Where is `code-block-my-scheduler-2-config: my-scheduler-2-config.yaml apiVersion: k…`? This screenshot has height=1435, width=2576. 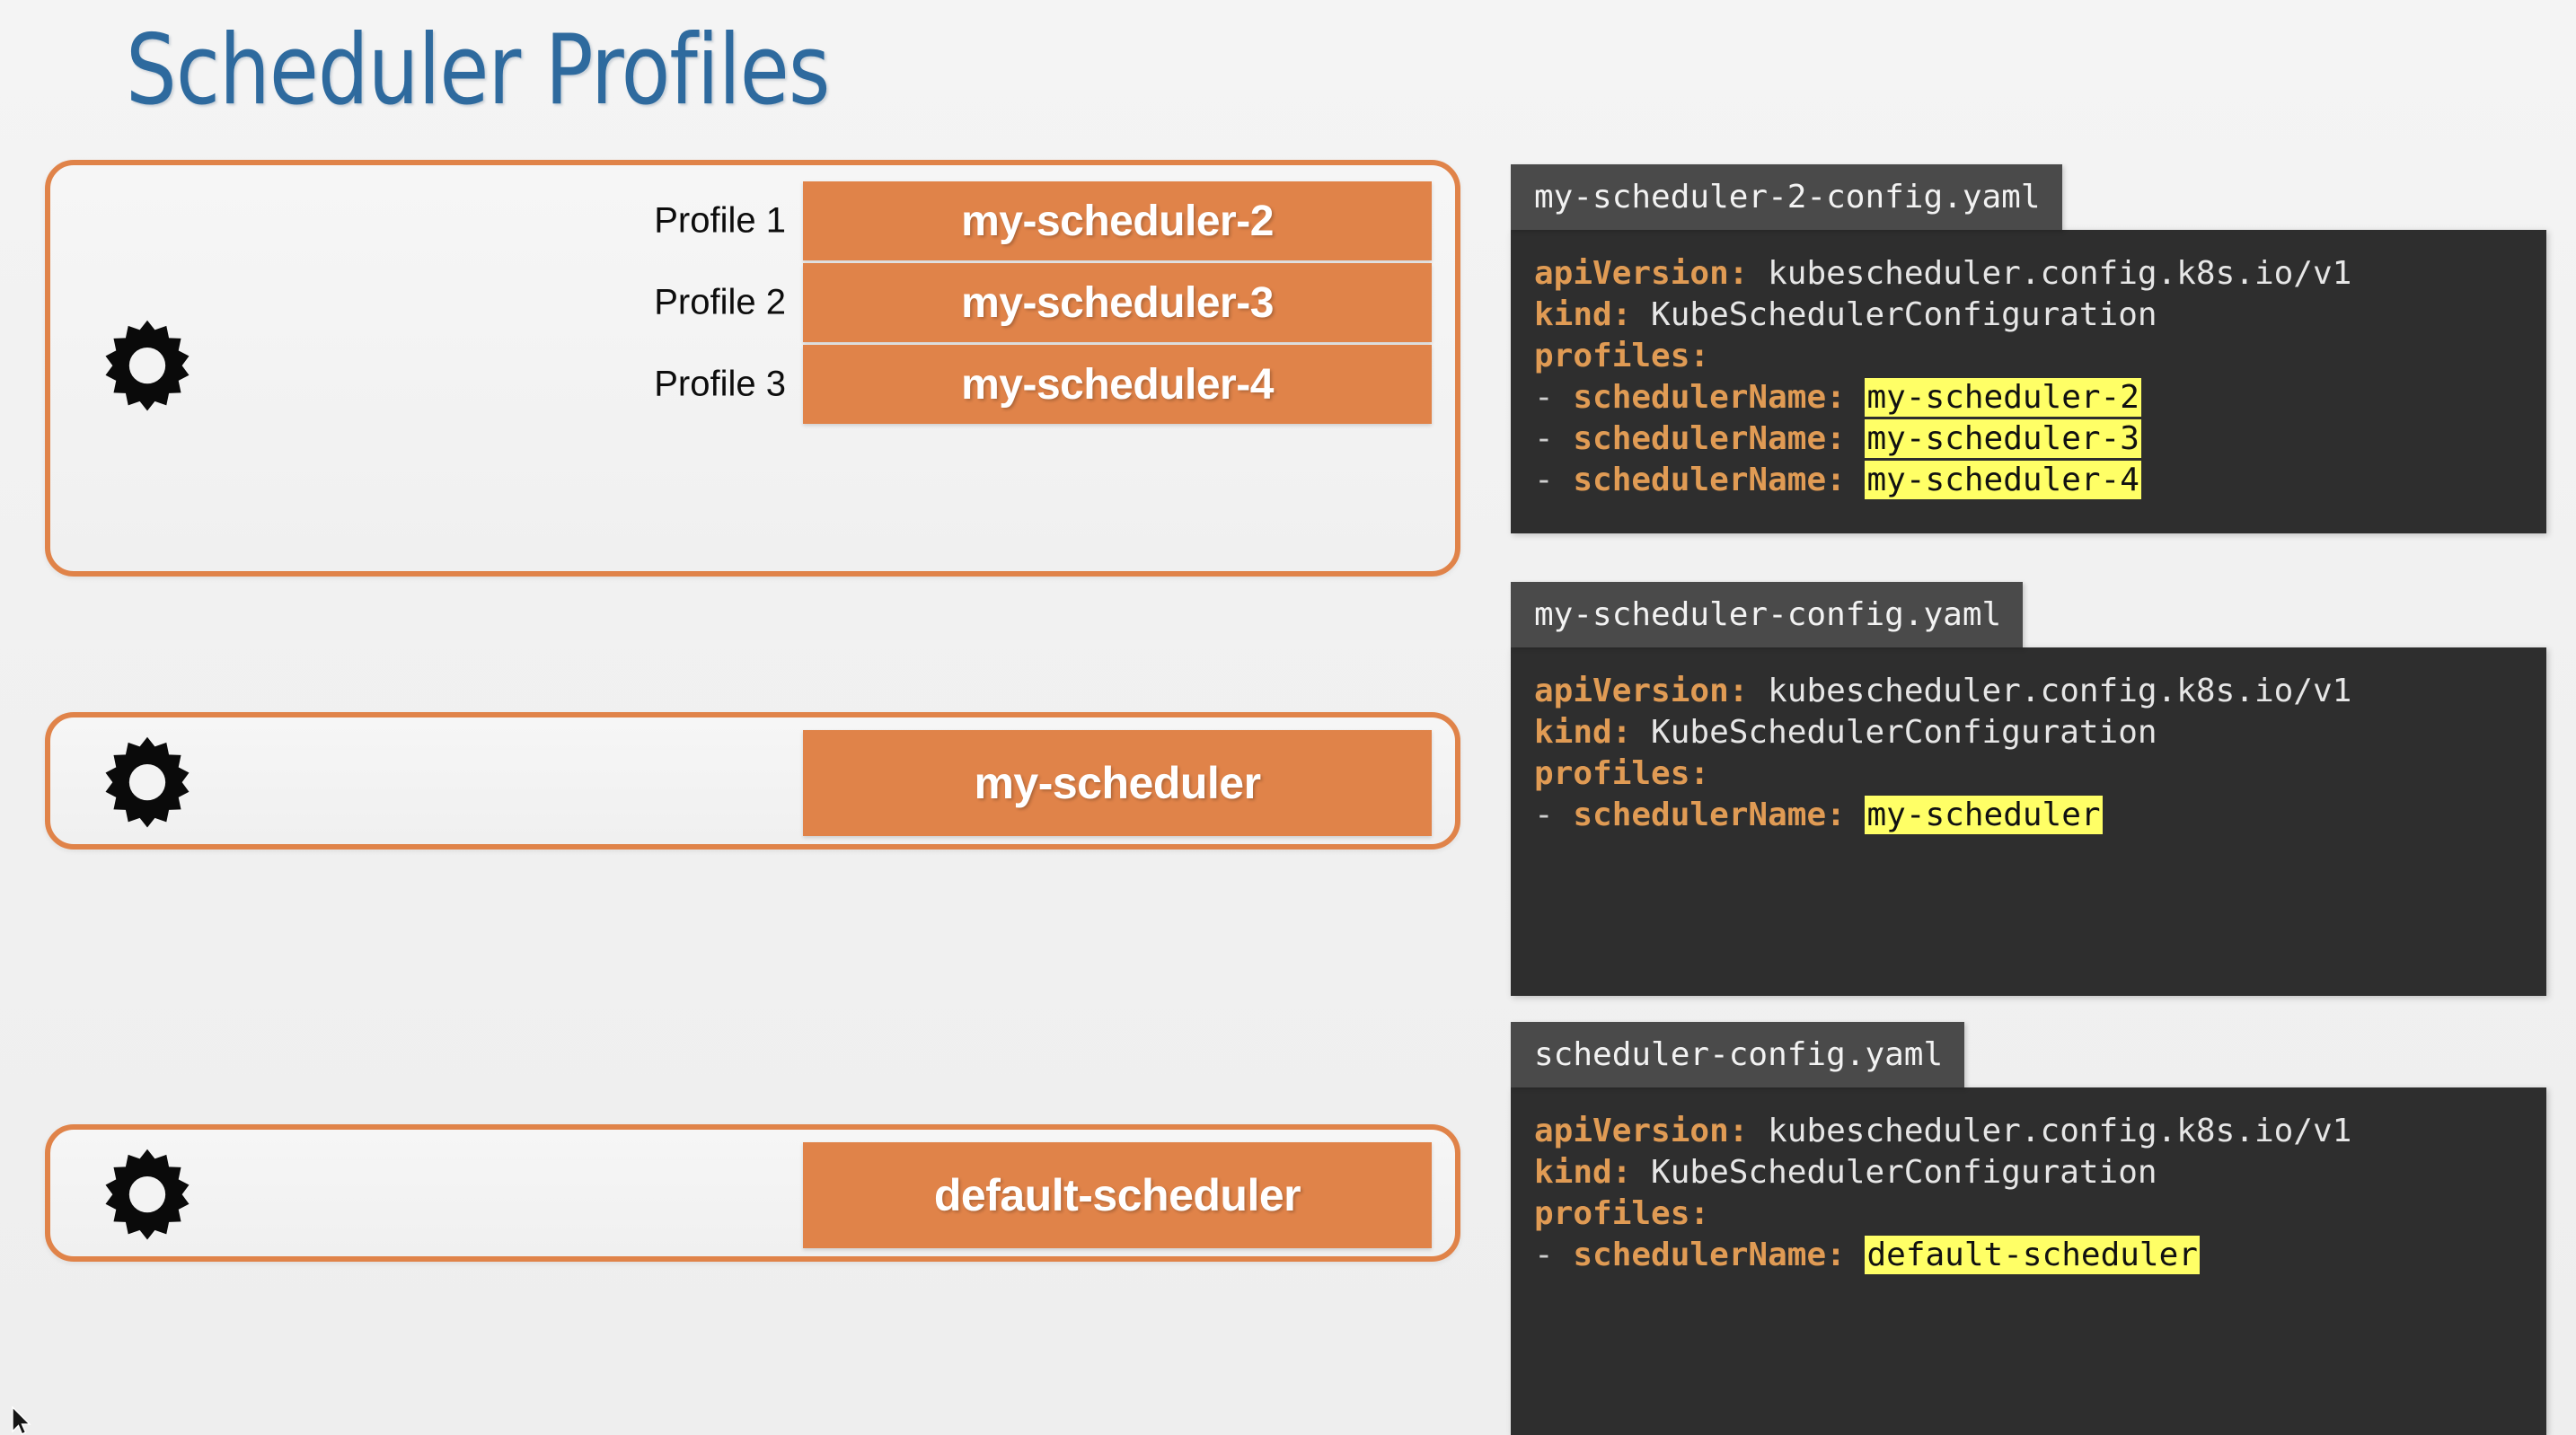
code-block-my-scheduler-2-config: my-scheduler-2-config.yaml apiVersion: k… is located at coordinates (2028, 348).